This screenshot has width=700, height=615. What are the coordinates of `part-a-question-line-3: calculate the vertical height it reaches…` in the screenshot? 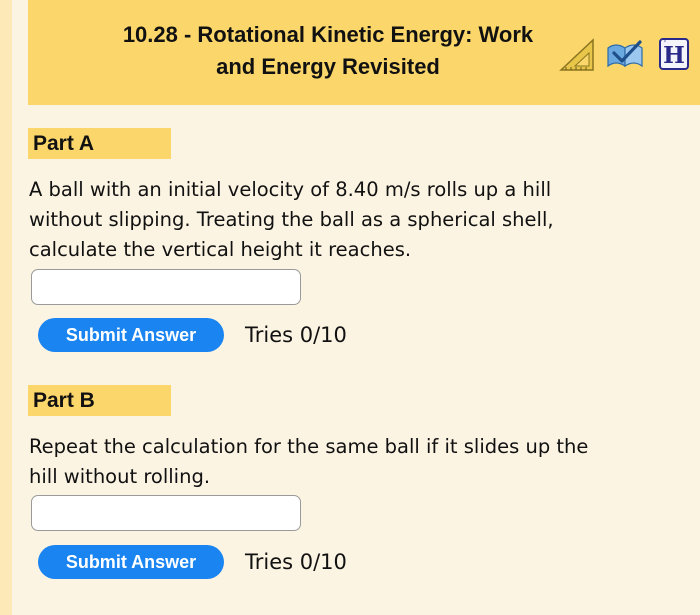 It's located at (220, 249).